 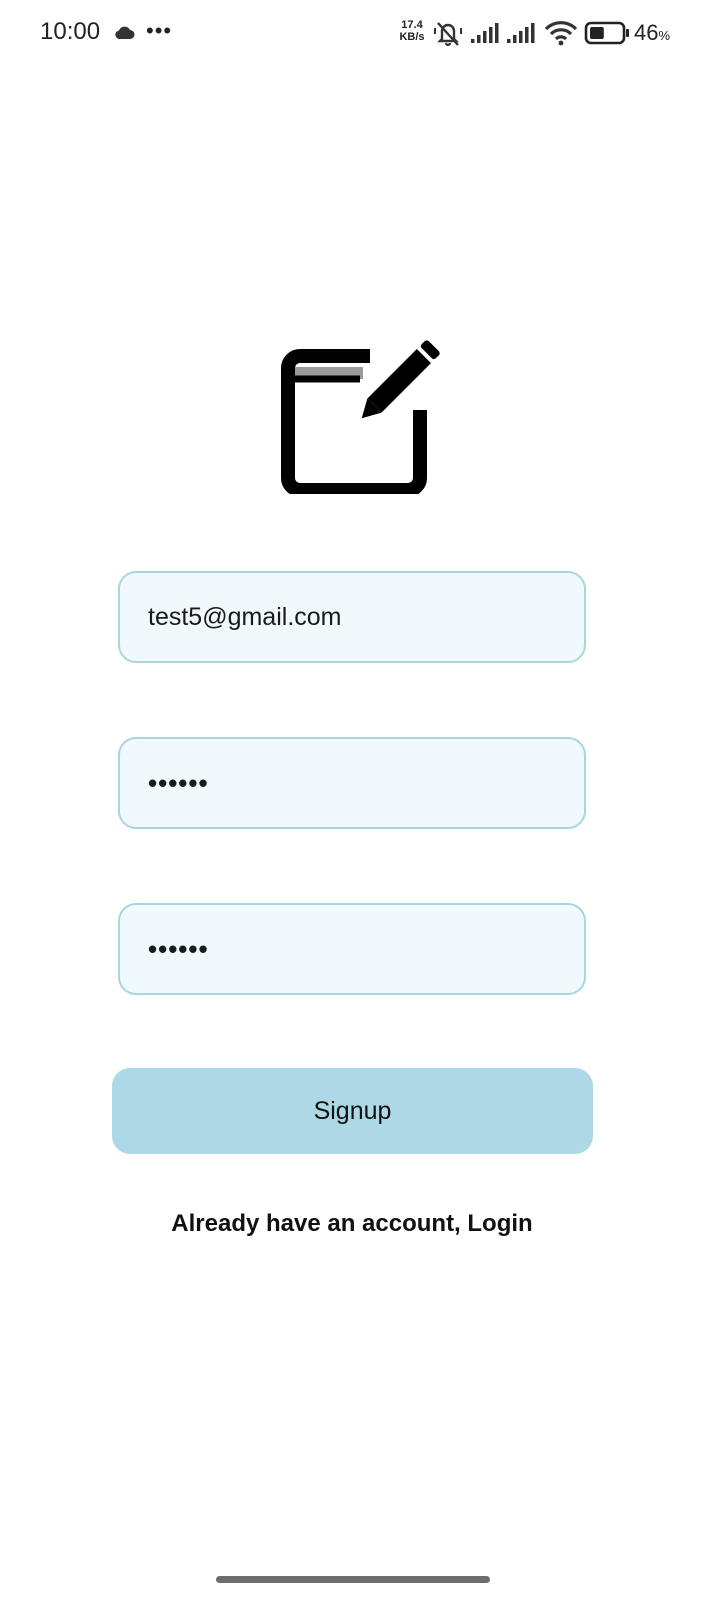 I want to click on confirm-password-field-value: ••••••, so click(x=178, y=949).